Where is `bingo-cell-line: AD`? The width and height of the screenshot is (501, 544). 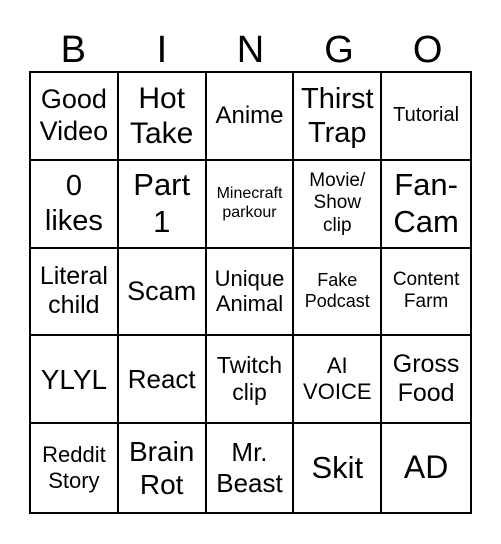
bingo-cell-line: AD is located at coordinates (426, 467).